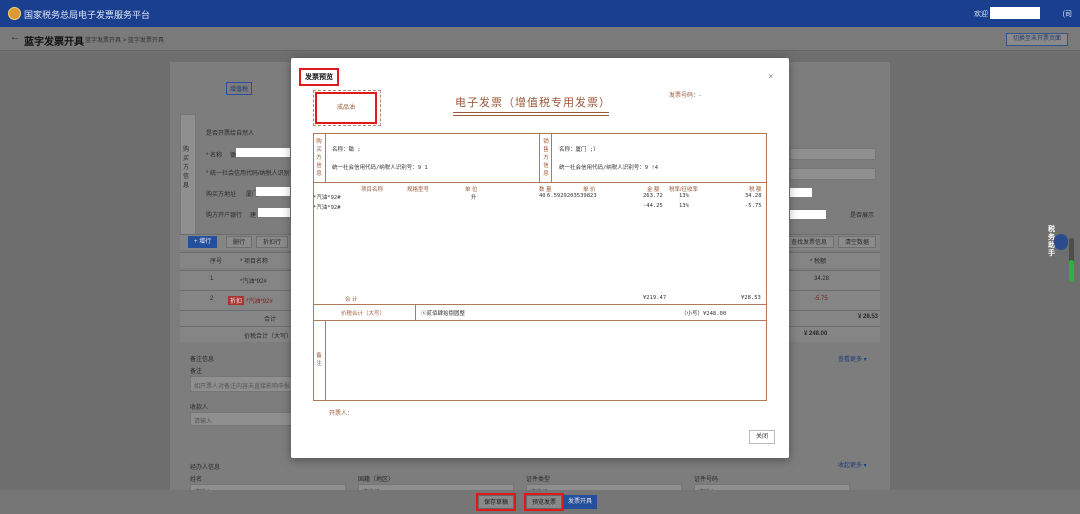  Describe the element at coordinates (753, 196) in the screenshot. I see `item-1-tax: 34.28` at that location.